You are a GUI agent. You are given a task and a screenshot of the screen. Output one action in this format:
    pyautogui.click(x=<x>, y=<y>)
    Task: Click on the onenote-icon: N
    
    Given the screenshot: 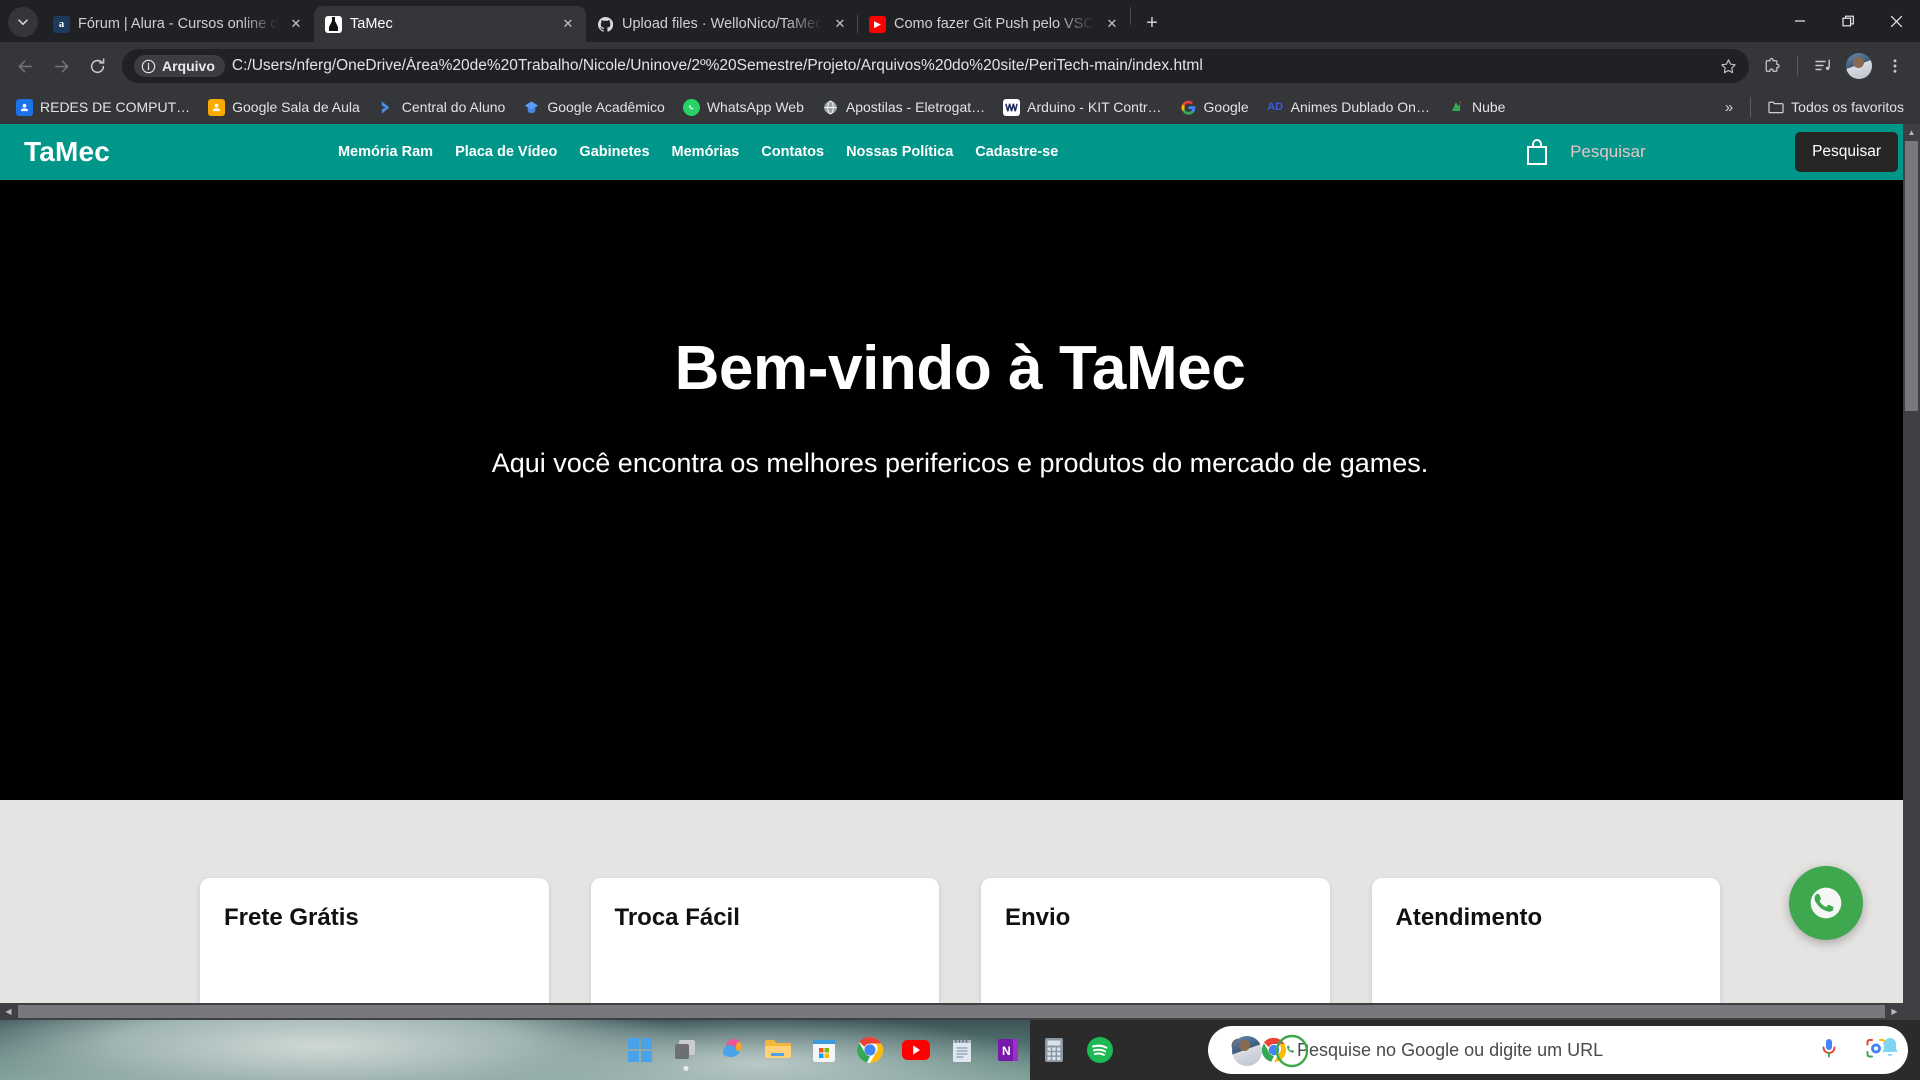 What is the action you would take?
    pyautogui.click(x=1008, y=1050)
    